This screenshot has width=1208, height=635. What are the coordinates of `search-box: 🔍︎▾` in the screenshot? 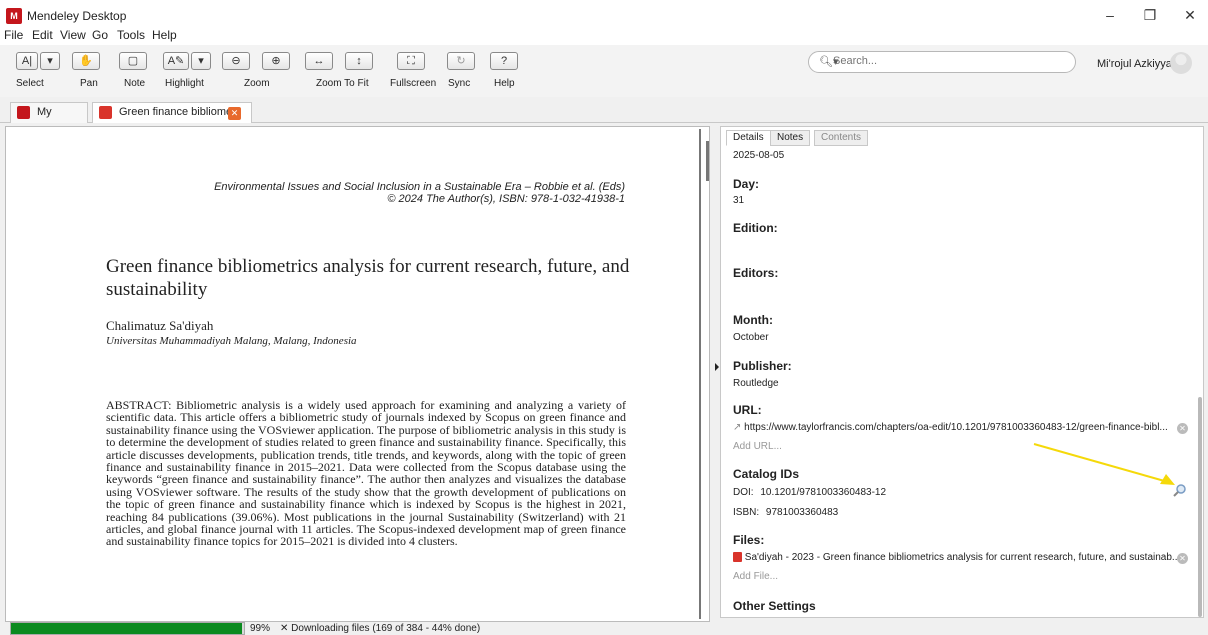 It's located at (942, 62).